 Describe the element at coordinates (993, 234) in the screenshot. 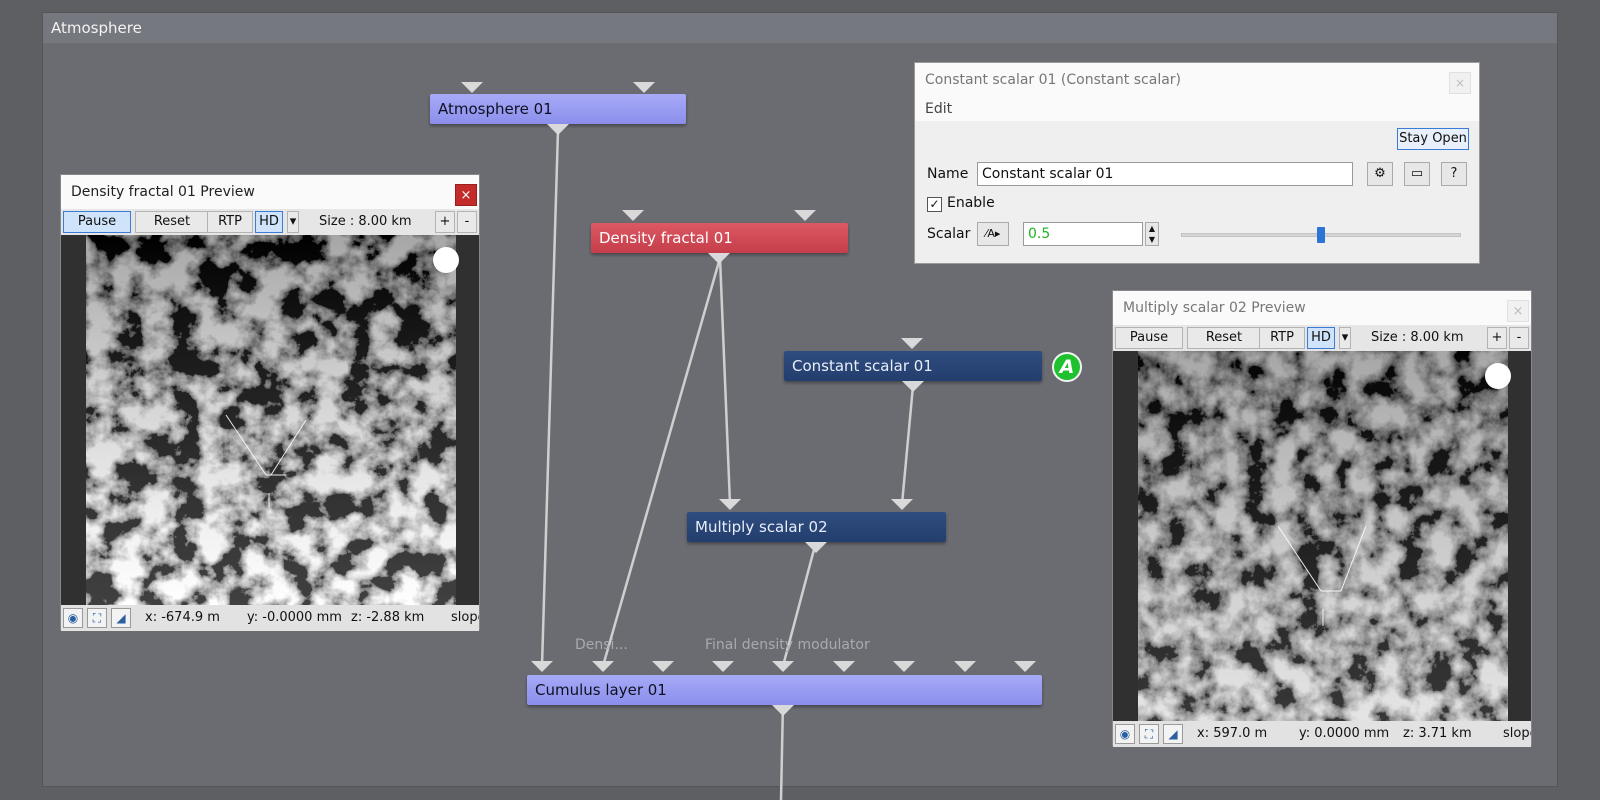

I see `animate-icon: ⁄A▸` at that location.